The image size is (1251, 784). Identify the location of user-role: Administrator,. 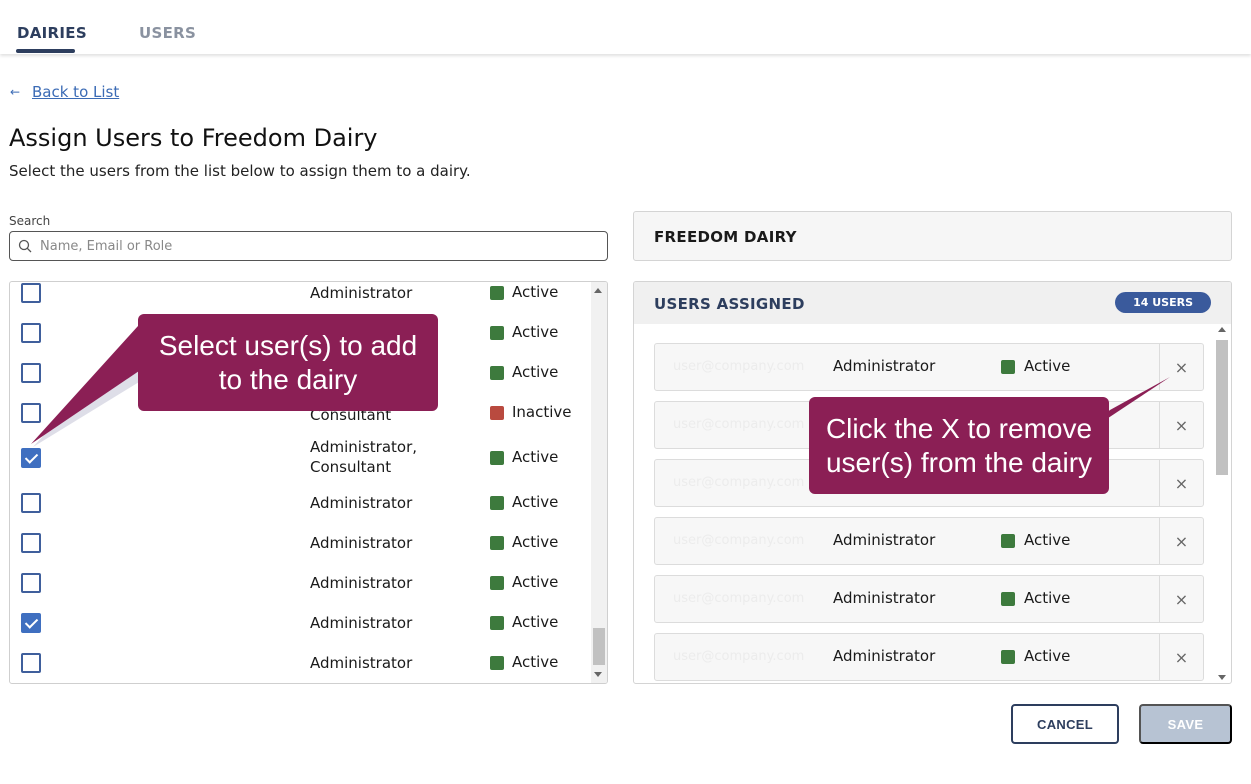
(364, 447).